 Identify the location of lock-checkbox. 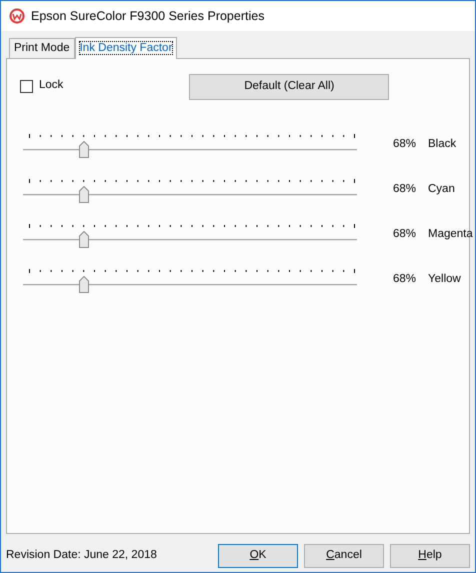
(26, 86).